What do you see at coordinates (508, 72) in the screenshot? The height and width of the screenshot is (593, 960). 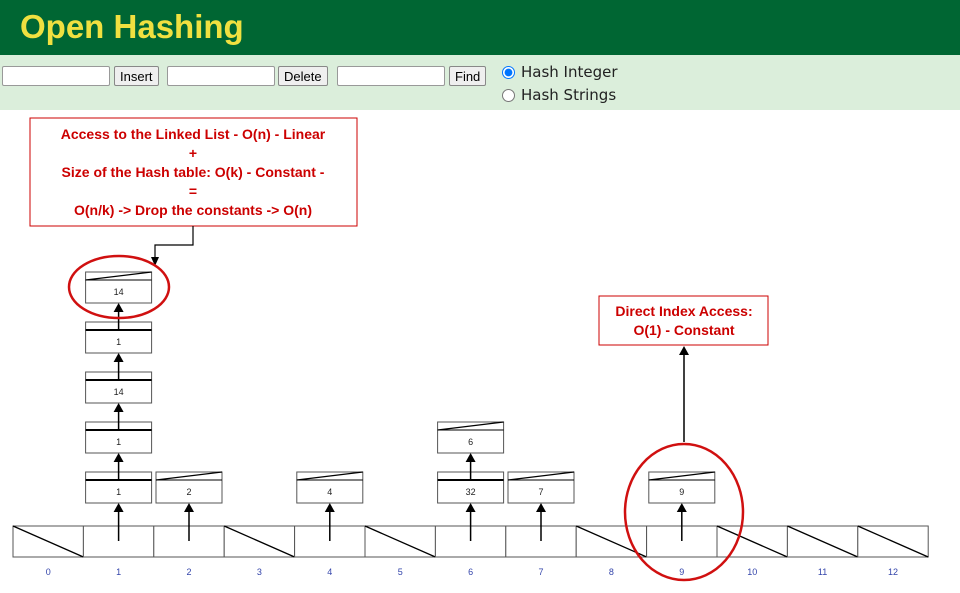 I see `hash-integer-radio-input` at bounding box center [508, 72].